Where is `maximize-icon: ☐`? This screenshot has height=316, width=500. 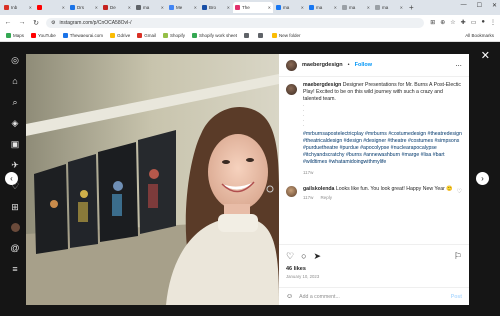
maximize-icon: ☐ is located at coordinates (479, 5).